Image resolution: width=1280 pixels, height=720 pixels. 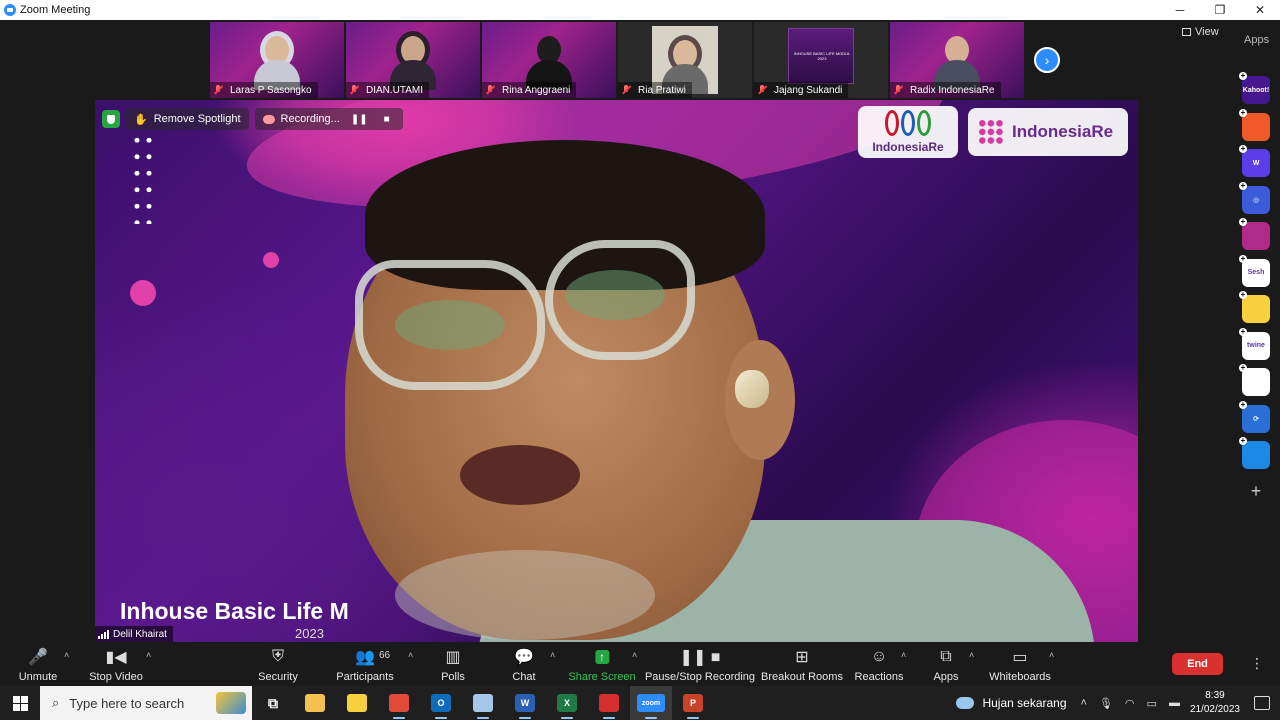 I want to click on end-meeting-button: End, so click(x=1197, y=664).